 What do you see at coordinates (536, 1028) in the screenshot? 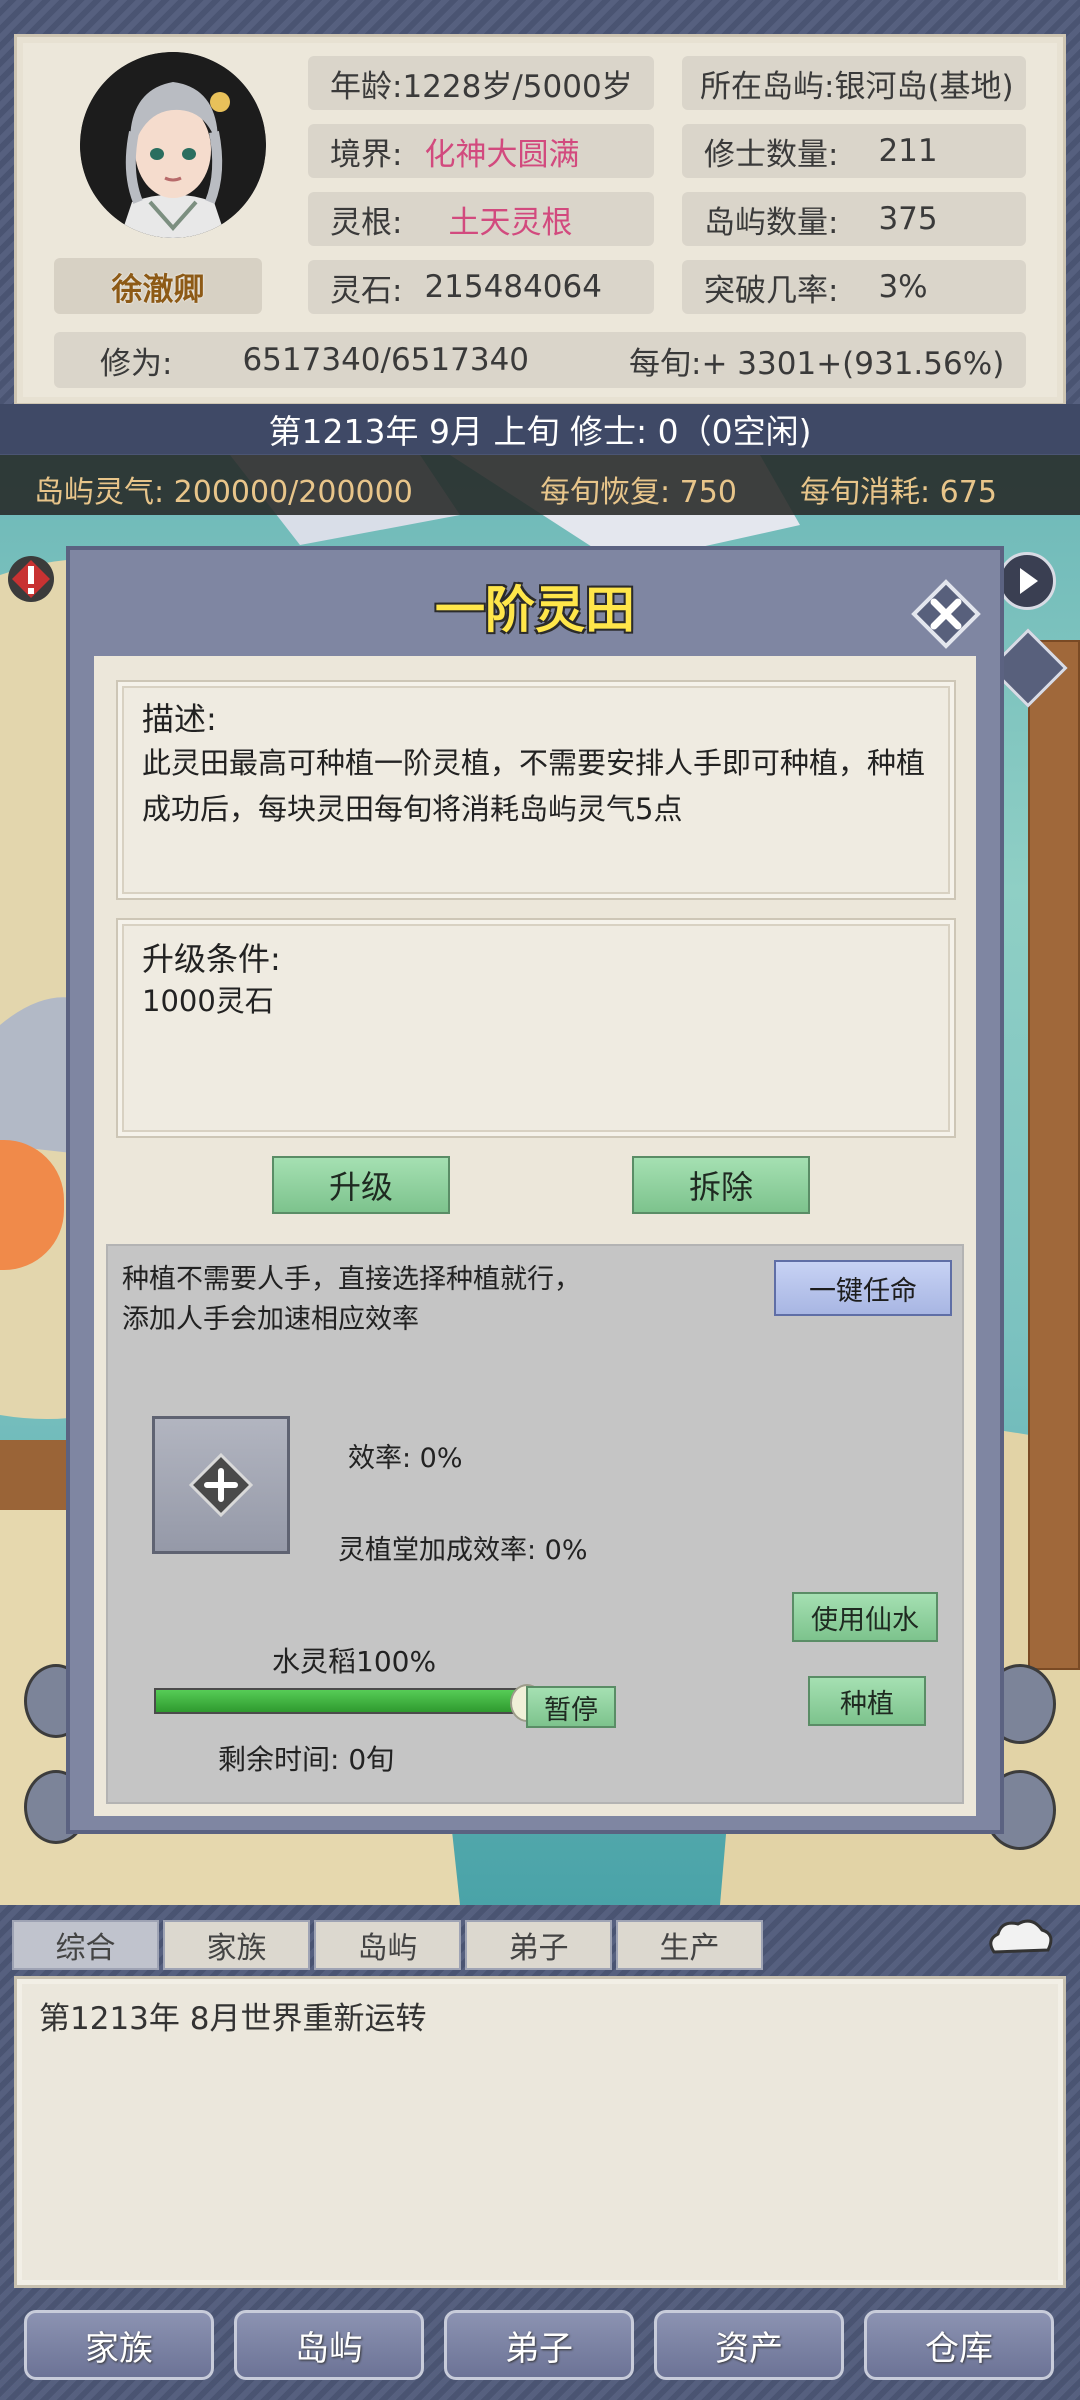
I see `upgrade-condition-box: 升级条件: 1000灵石` at bounding box center [536, 1028].